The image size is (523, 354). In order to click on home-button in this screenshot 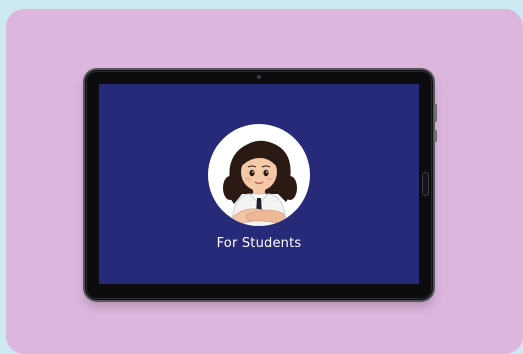, I will do `click(425, 184)`.